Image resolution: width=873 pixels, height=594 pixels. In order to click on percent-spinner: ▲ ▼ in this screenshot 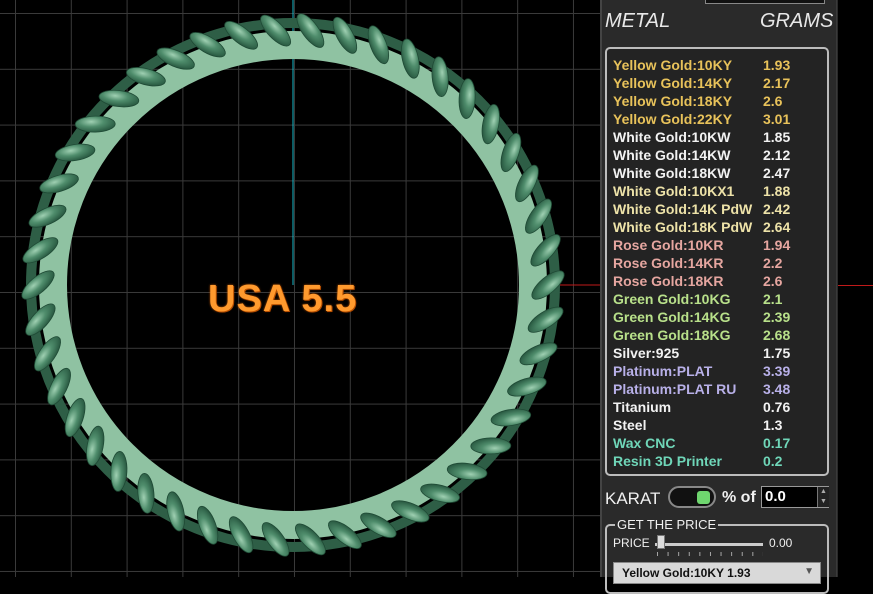, I will do `click(823, 497)`.